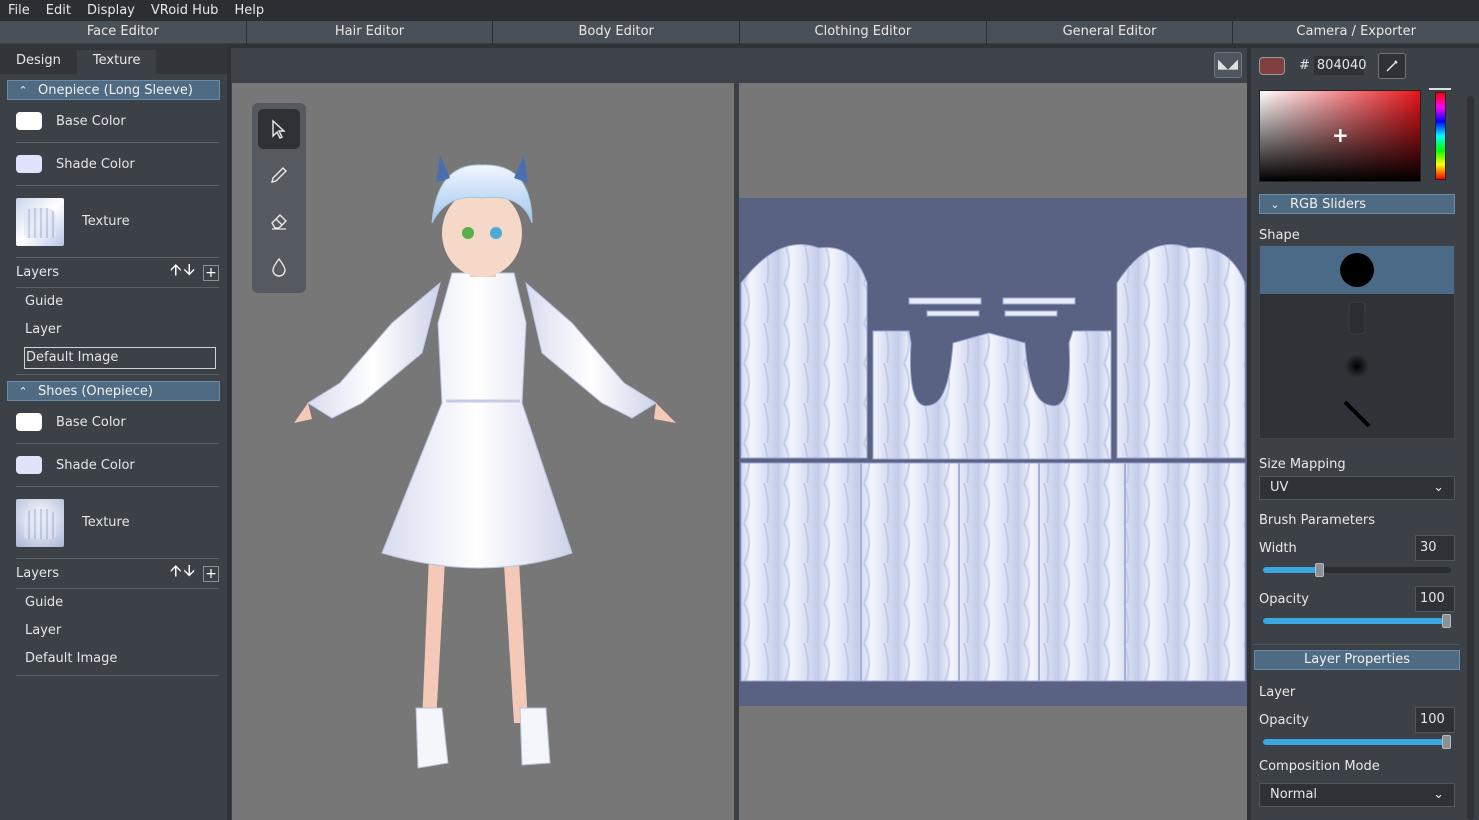 The width and height of the screenshot is (1479, 820). What do you see at coordinates (1304, 65) in the screenshot?
I see `hex-prefix: #` at bounding box center [1304, 65].